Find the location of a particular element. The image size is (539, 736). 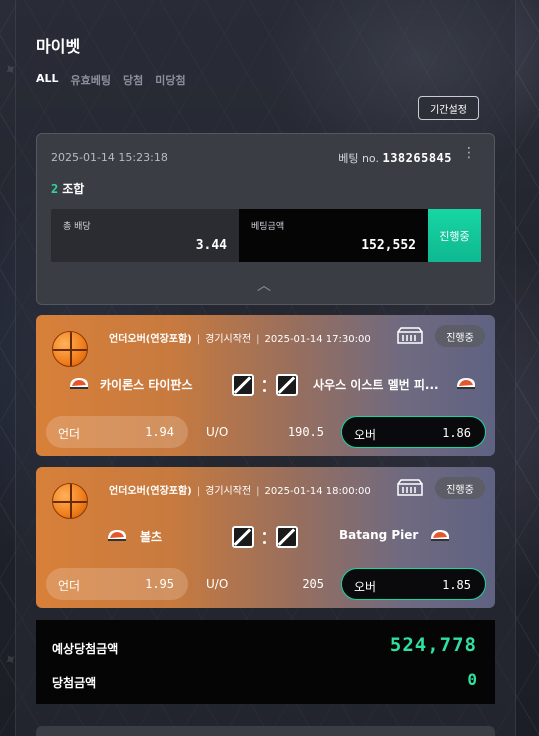

page-title: 마이벳 is located at coordinates (58, 46).